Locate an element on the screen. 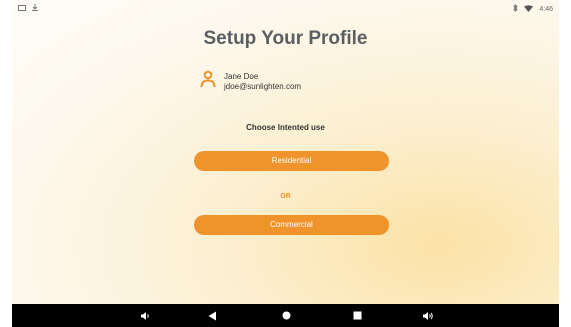 The image size is (571, 327). navigation-bar is located at coordinates (285, 315).